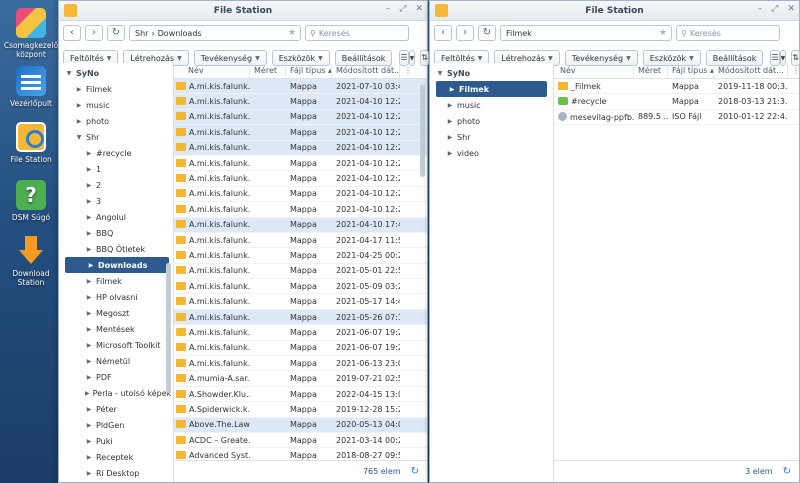  I want to click on tree-item: ▶ PDF, so click(117, 377).